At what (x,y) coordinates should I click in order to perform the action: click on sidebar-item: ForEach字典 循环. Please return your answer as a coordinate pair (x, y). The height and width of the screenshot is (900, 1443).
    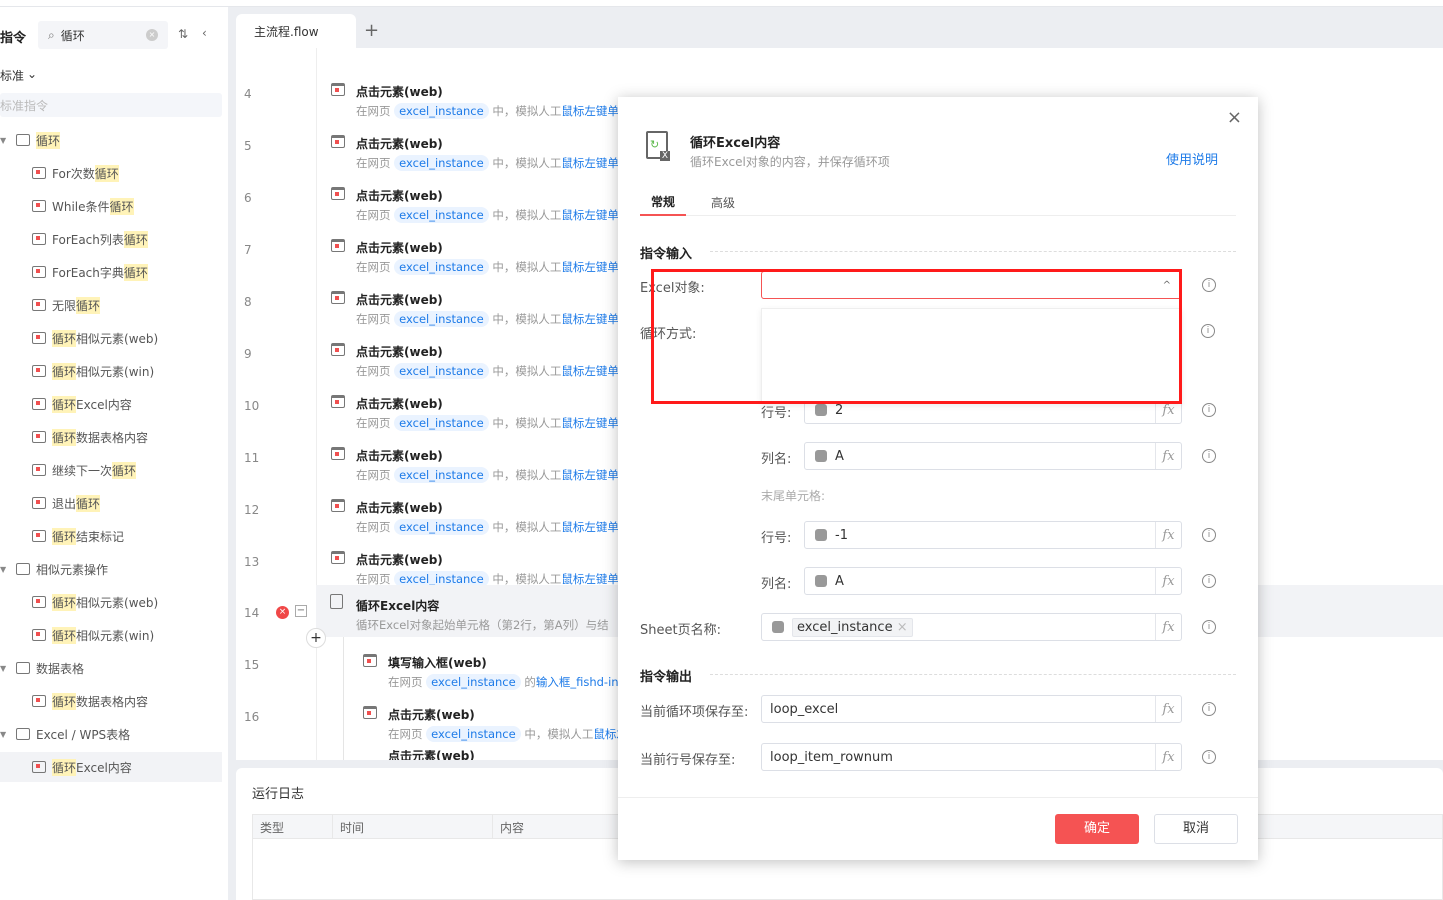
    Looking at the image, I should click on (111, 272).